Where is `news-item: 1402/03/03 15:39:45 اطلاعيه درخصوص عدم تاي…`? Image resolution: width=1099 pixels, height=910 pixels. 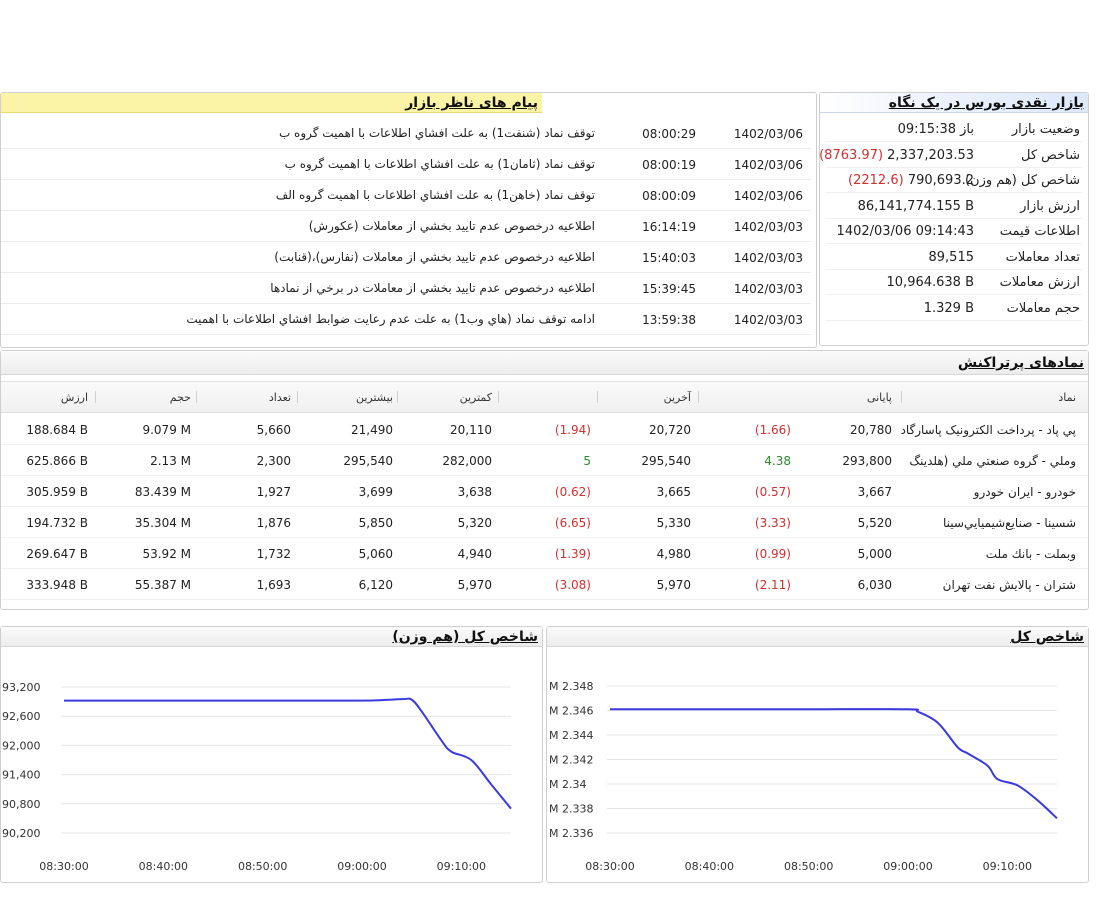
news-item: 1402/03/03 15:39:45 اطلاعيه درخصوص عدم تاي… is located at coordinates (406, 288).